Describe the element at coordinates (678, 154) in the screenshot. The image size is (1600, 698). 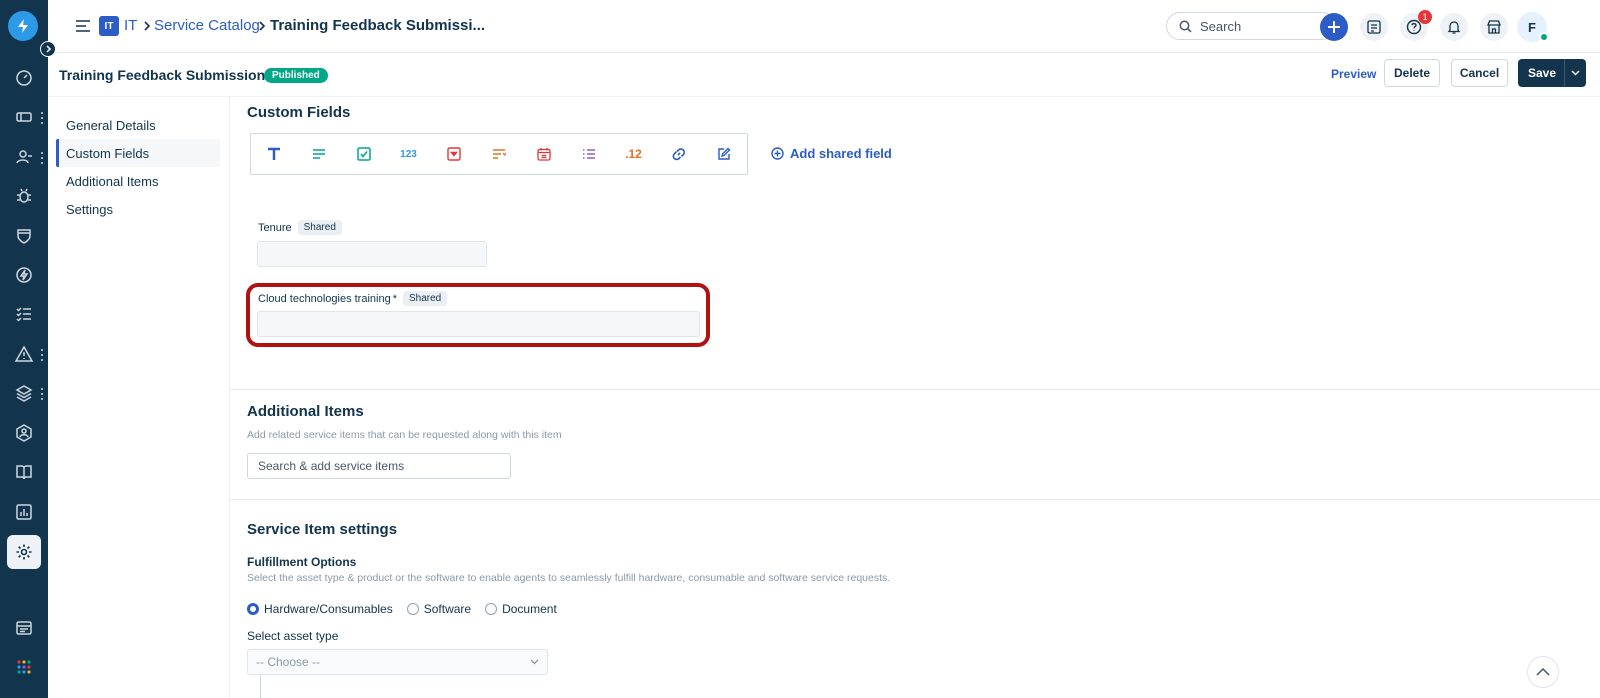
I see `url-field-tool` at that location.